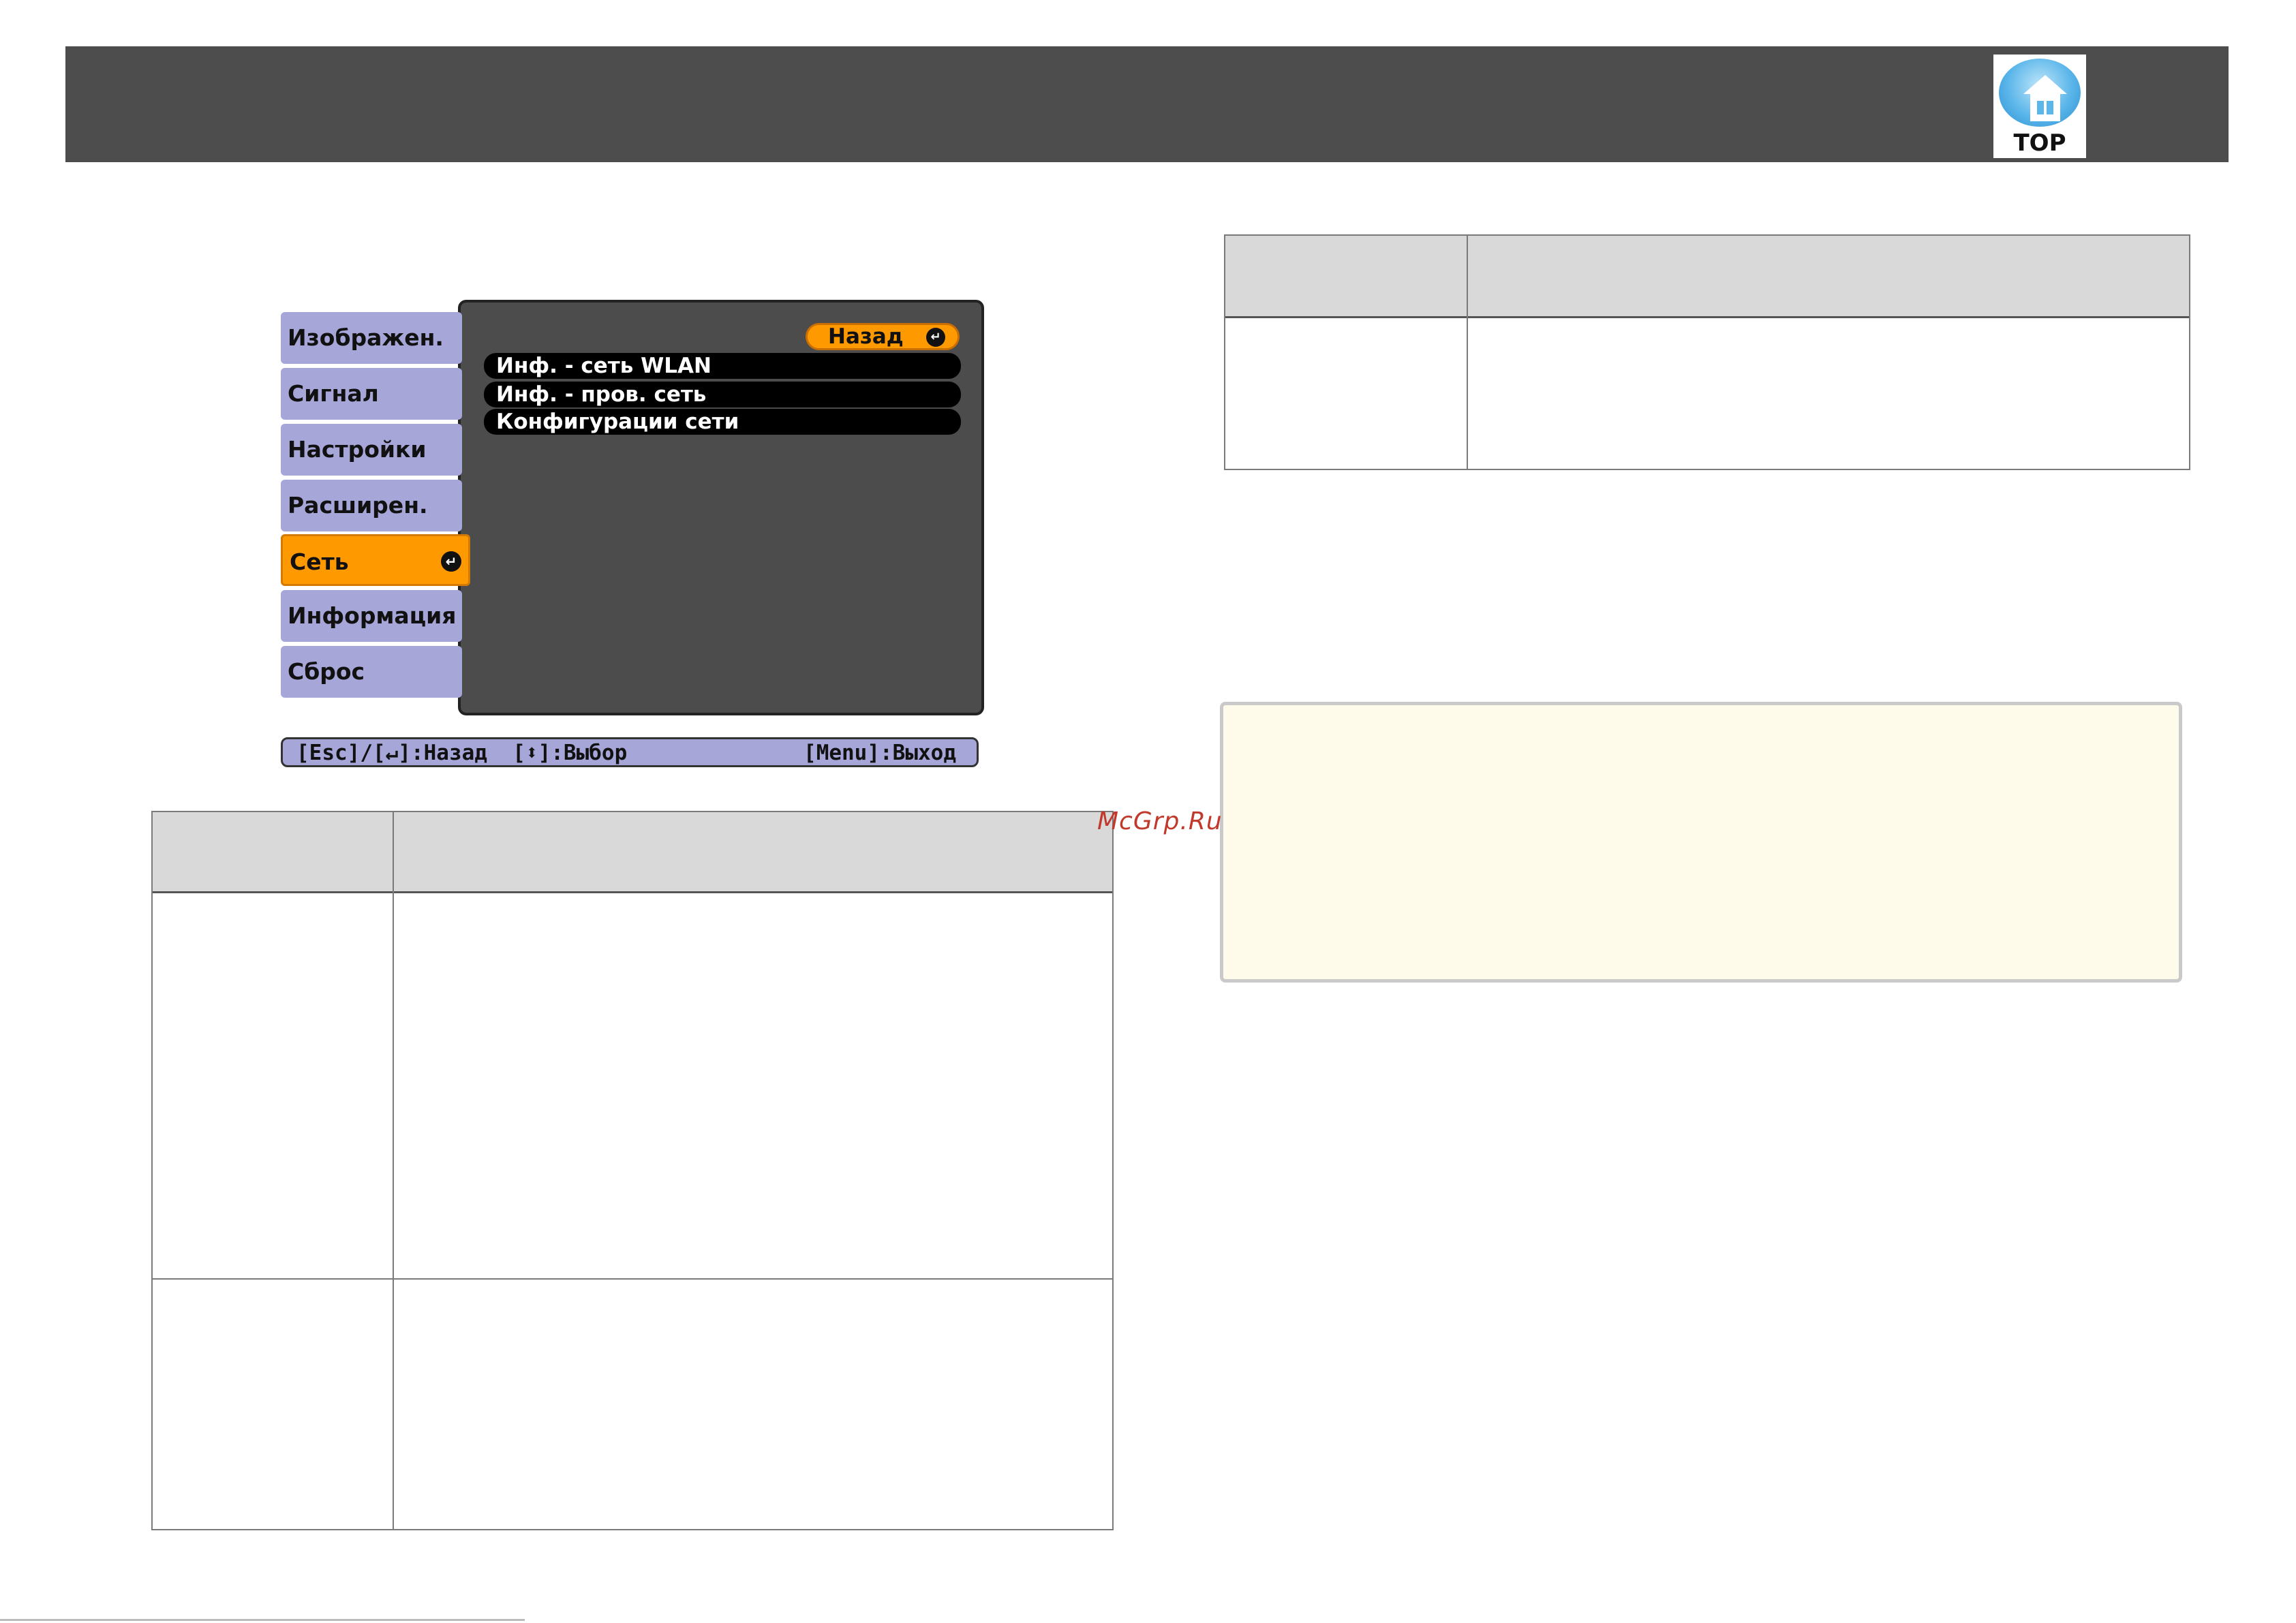  What do you see at coordinates (366, 337) in the screenshot?
I see `tab-label: Изображен.` at bounding box center [366, 337].